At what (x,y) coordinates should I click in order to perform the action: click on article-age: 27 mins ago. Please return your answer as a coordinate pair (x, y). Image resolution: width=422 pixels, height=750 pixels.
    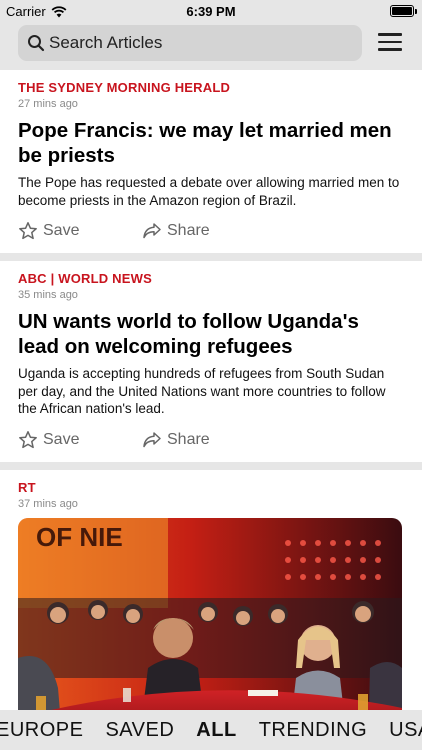
    Looking at the image, I should click on (48, 104).